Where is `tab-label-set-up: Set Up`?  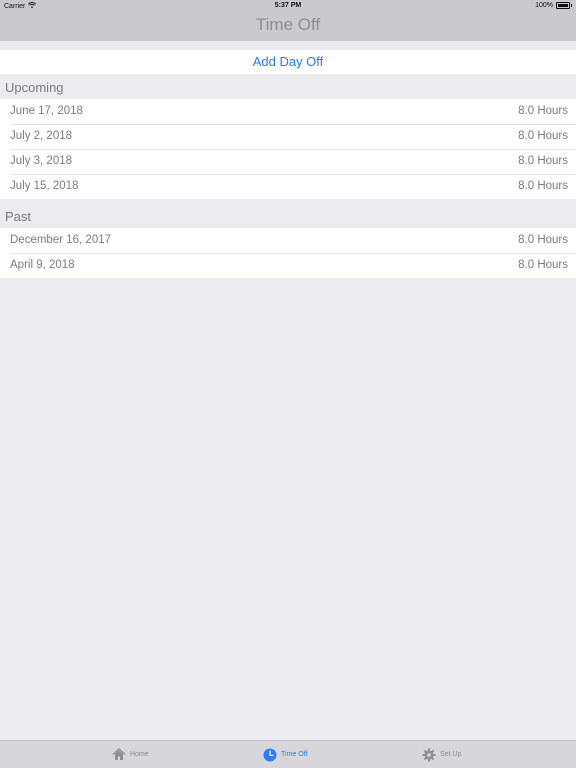
tab-label-set-up: Set Up is located at coordinates (451, 754).